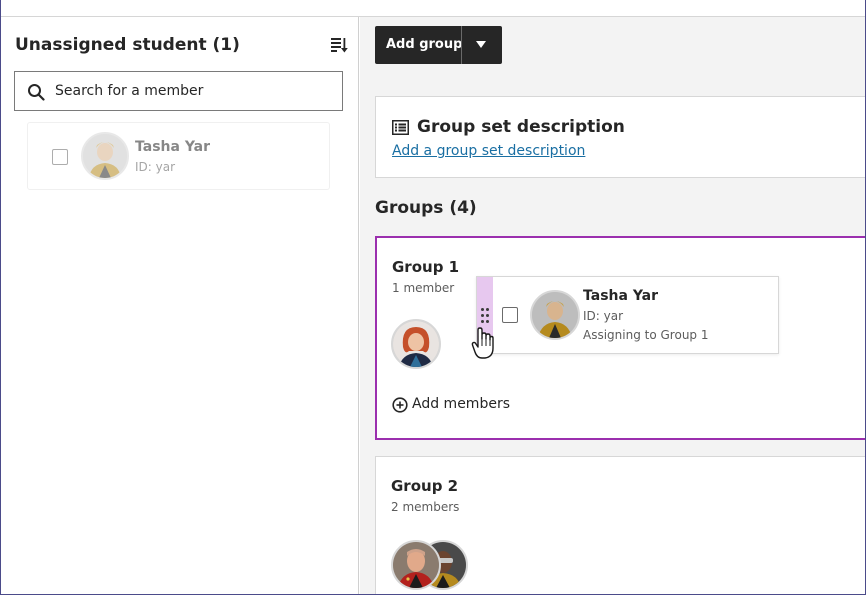 The width and height of the screenshot is (866, 595). Describe the element at coordinates (129, 91) in the screenshot. I see `search-input: Search for a member` at that location.